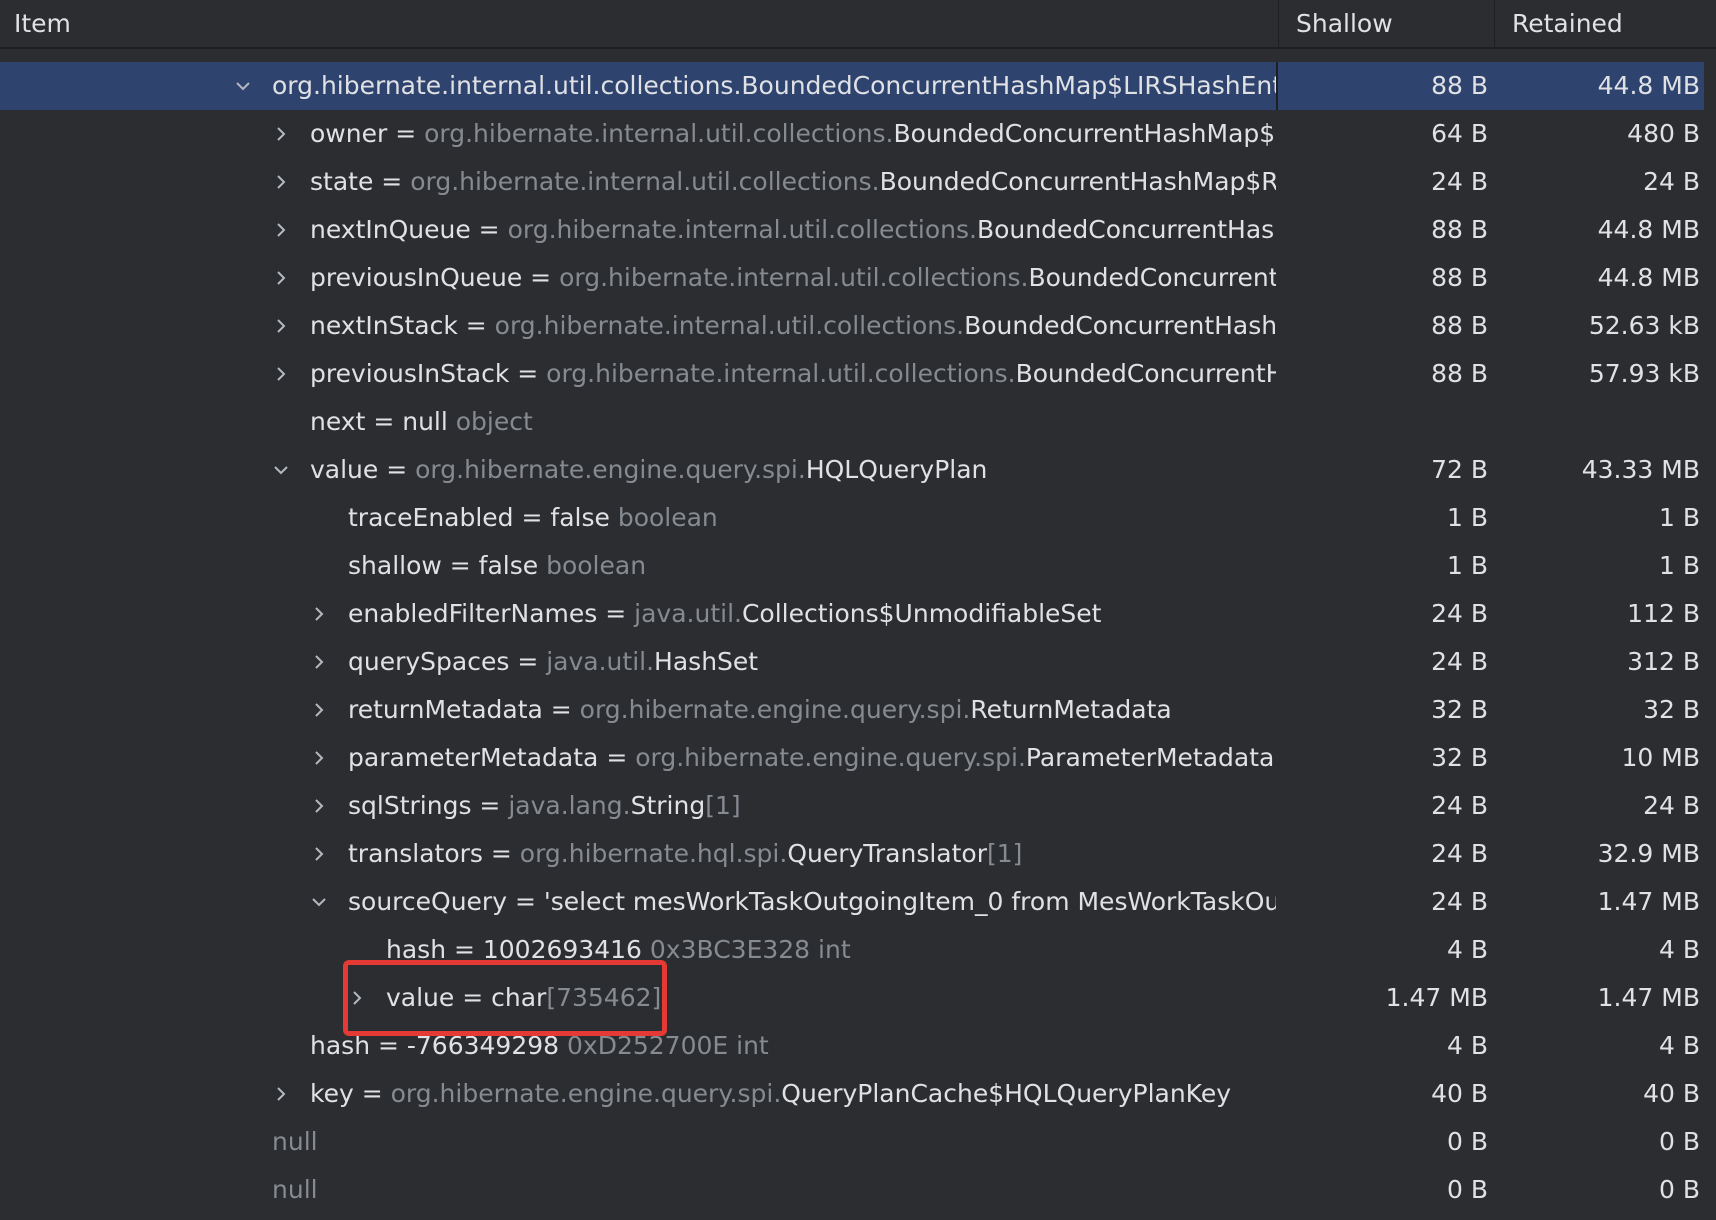 The height and width of the screenshot is (1220, 1716). Describe the element at coordinates (653, 853) in the screenshot. I see `tree-row-package: org.hibernate.hql.spi.` at that location.